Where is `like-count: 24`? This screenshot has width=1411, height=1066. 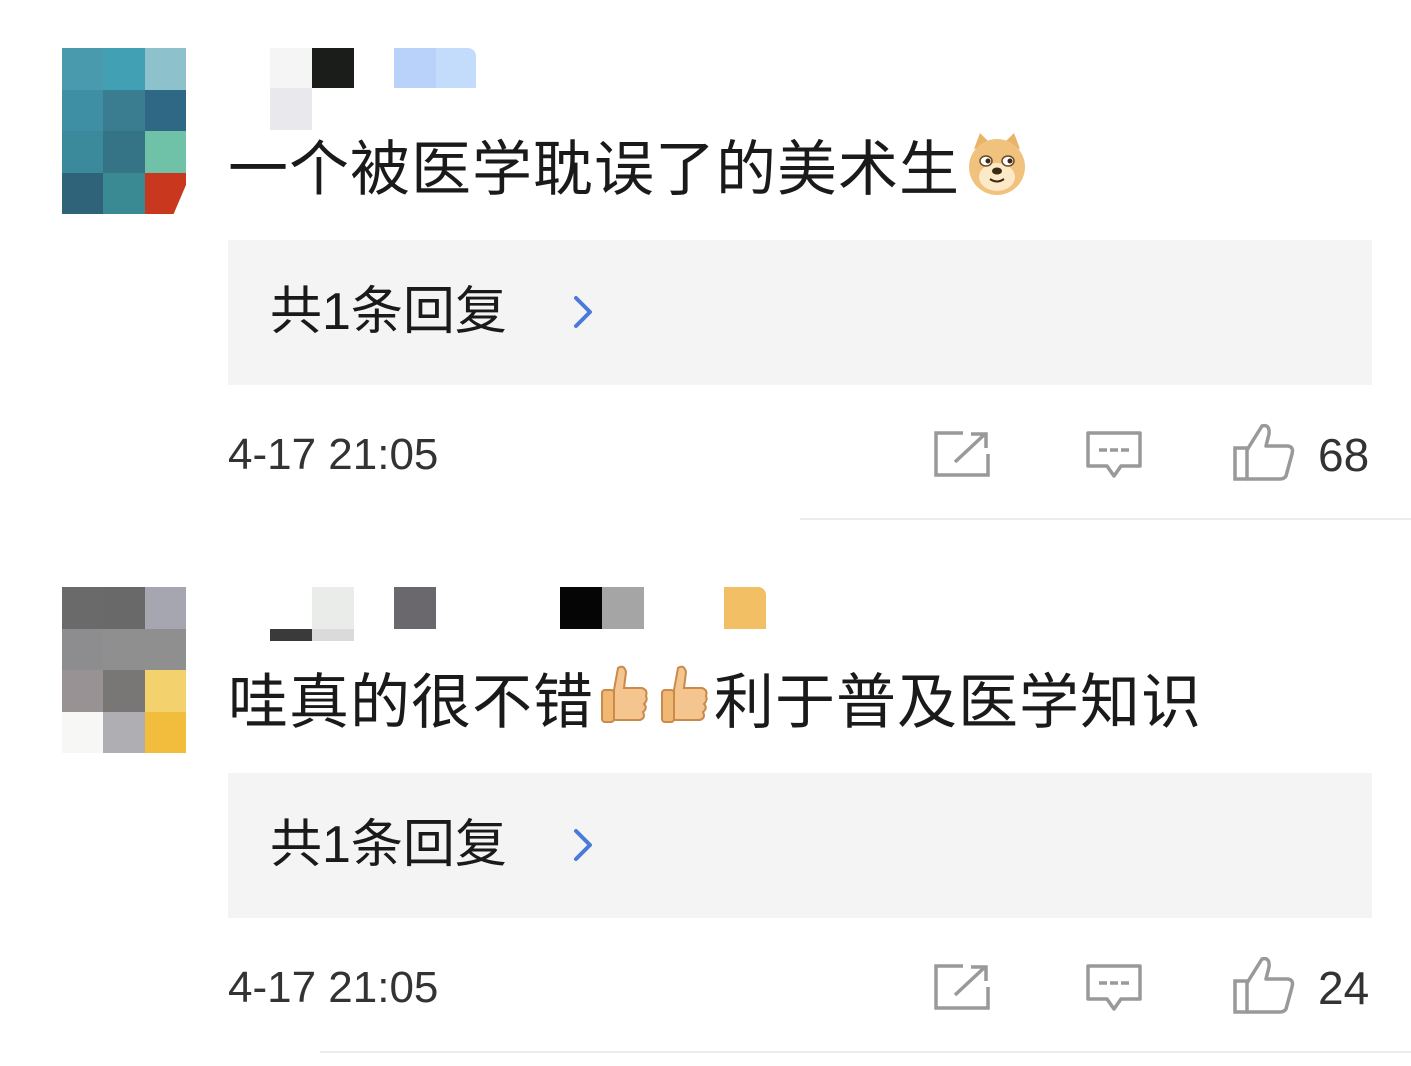 like-count: 24 is located at coordinates (1344, 988).